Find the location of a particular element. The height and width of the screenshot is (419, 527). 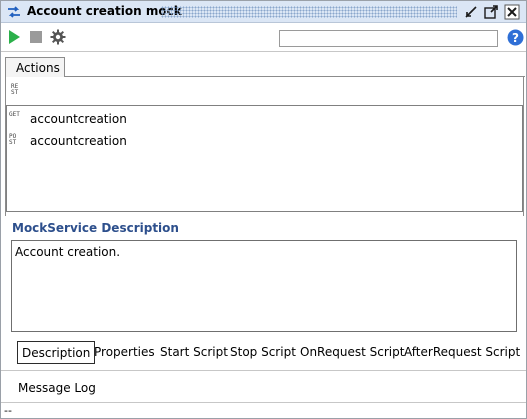

title-bar-grip is located at coordinates (309, 12).